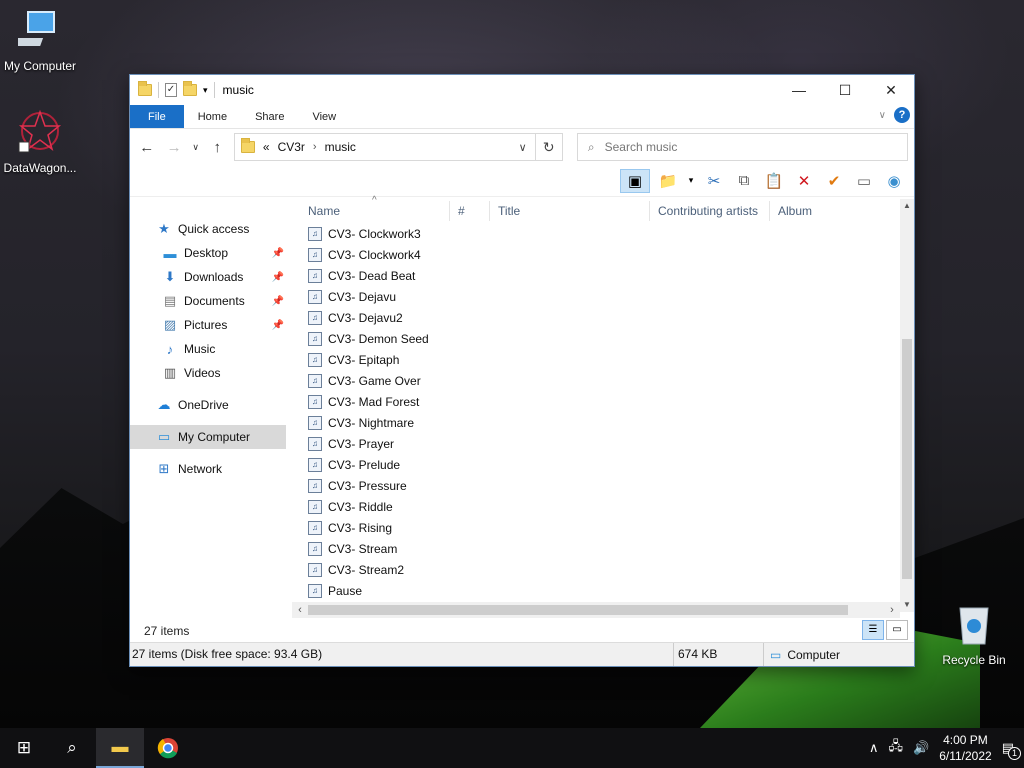 The image size is (1024, 768). Describe the element at coordinates (891, 90) in the screenshot. I see `close-button: ✕` at that location.